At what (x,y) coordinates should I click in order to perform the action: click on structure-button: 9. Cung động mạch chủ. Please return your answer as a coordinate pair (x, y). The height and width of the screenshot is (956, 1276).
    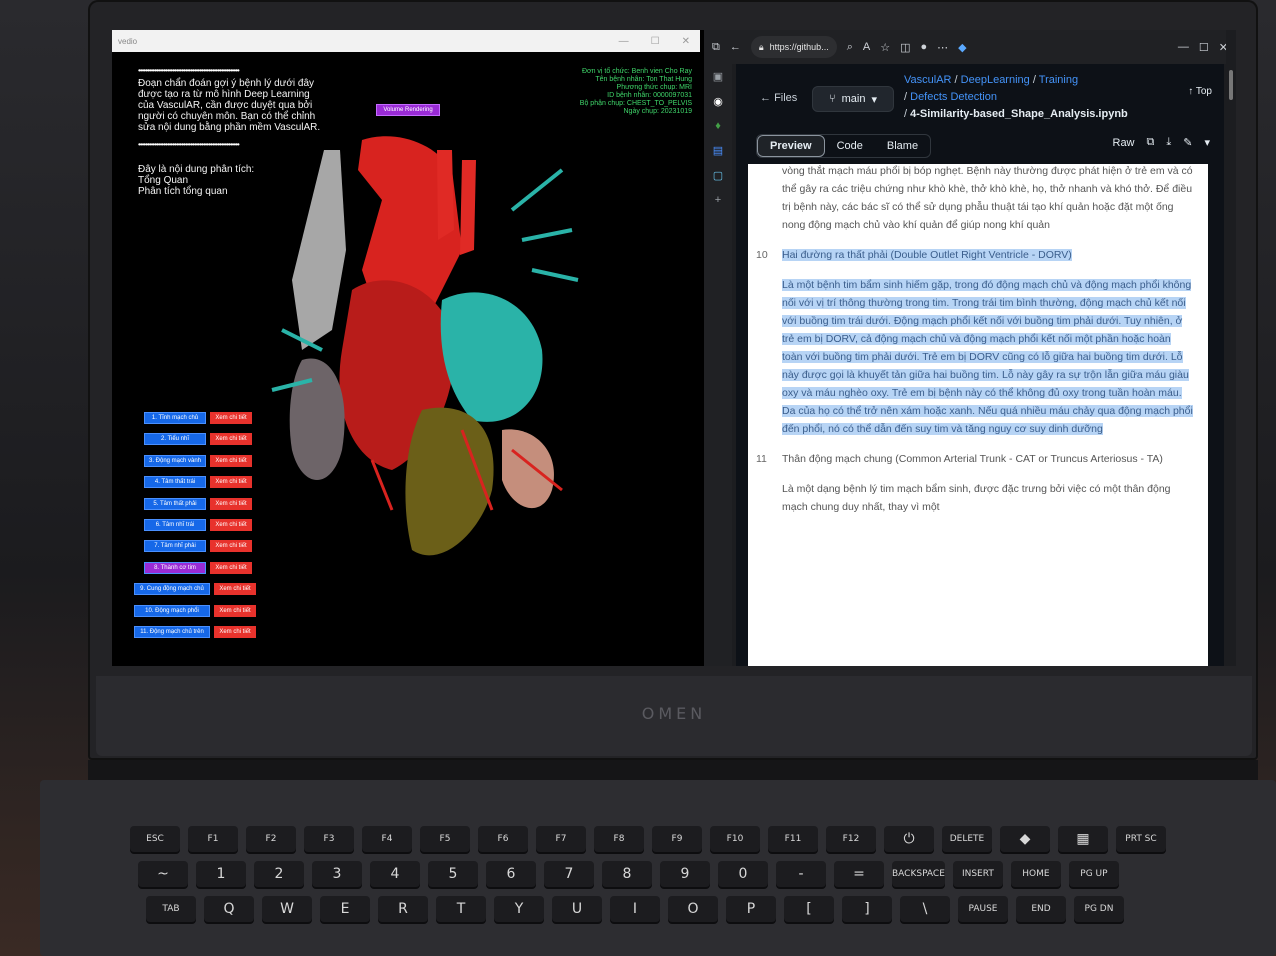
    Looking at the image, I should click on (172, 589).